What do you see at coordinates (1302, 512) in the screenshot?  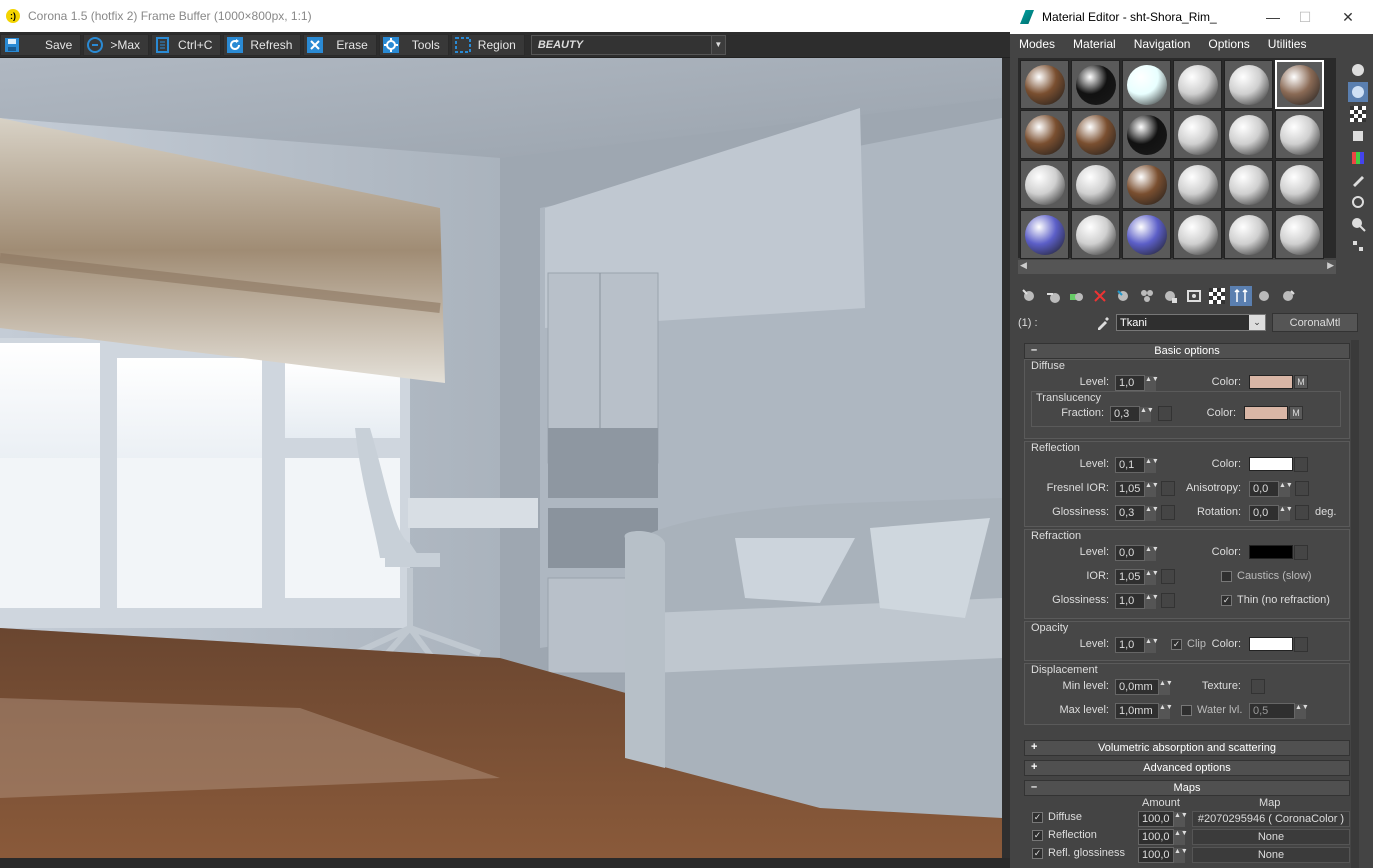 I see `rotation-map-button` at bounding box center [1302, 512].